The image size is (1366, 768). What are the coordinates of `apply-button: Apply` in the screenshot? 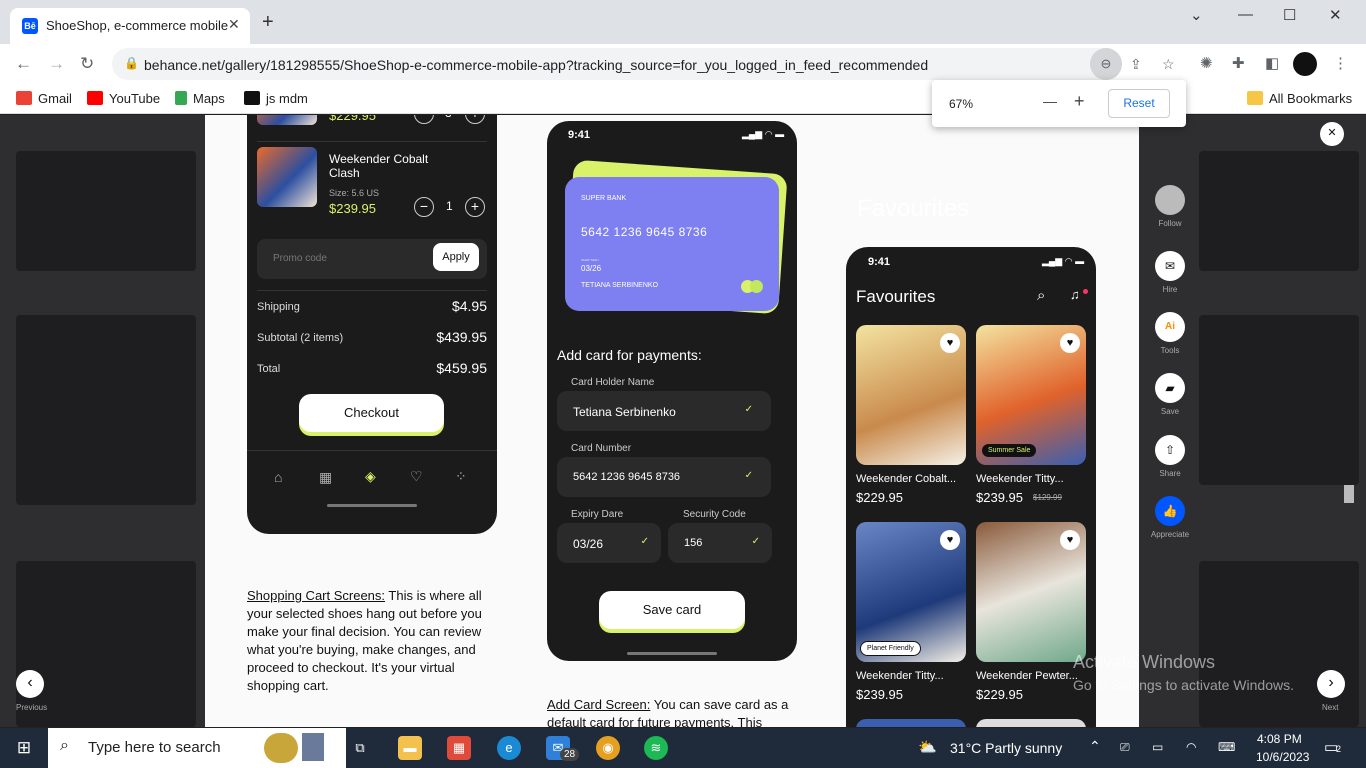 It's located at (456, 257).